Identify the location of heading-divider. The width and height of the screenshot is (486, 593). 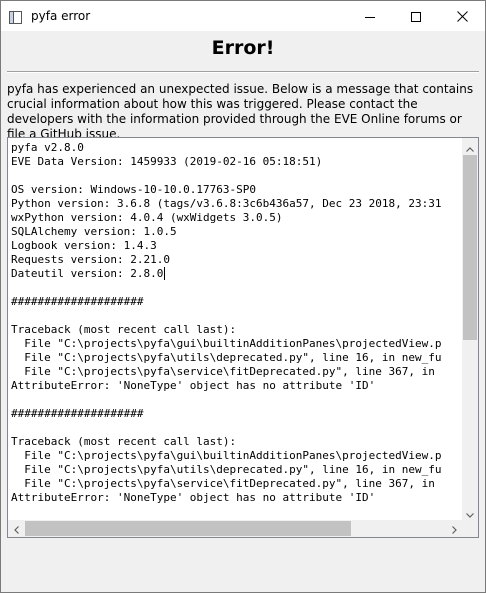
(243, 72).